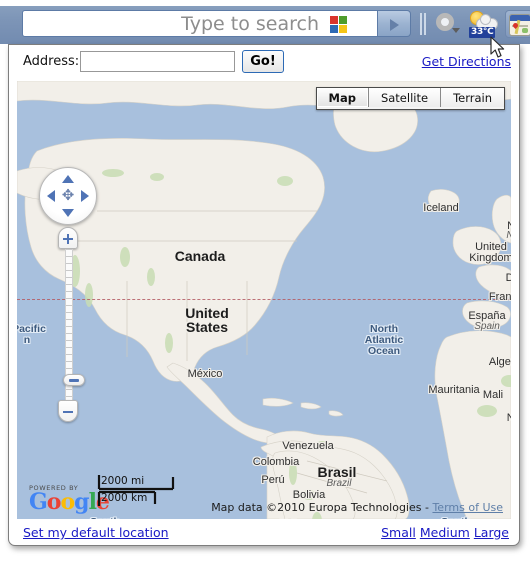  I want to click on pan-up-arrow-icon, so click(68, 179).